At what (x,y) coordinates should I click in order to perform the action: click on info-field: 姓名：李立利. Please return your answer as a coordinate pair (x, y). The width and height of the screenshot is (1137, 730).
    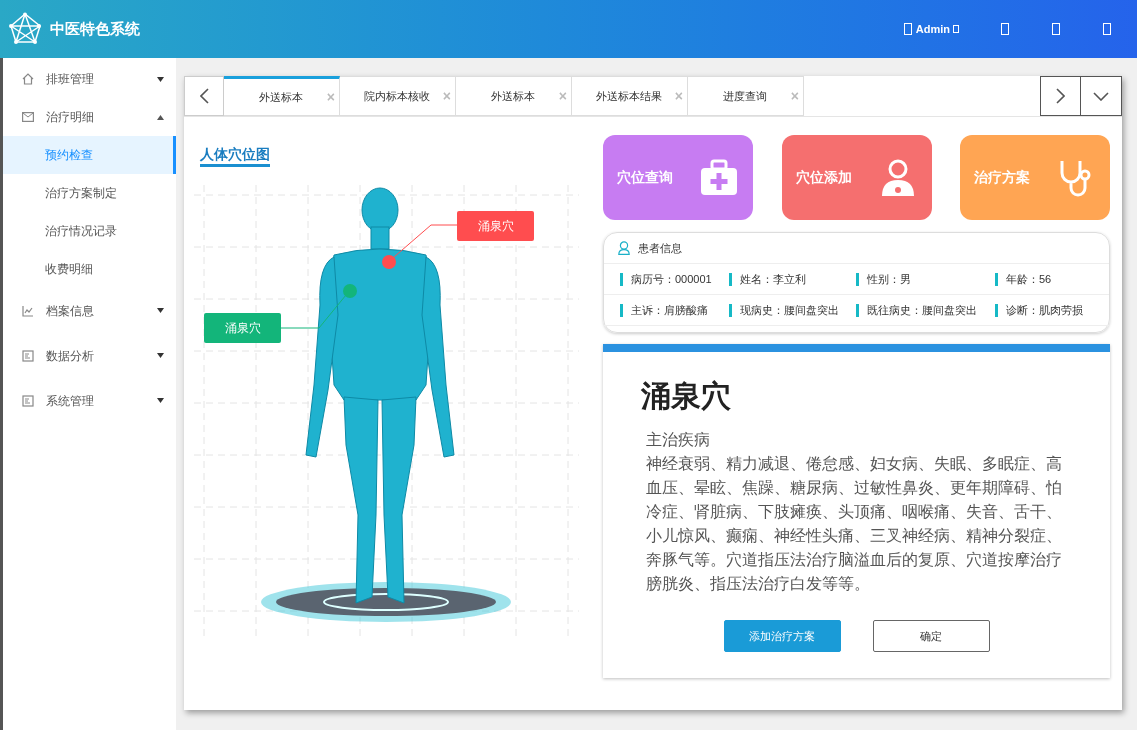
    Looking at the image, I should click on (773, 279).